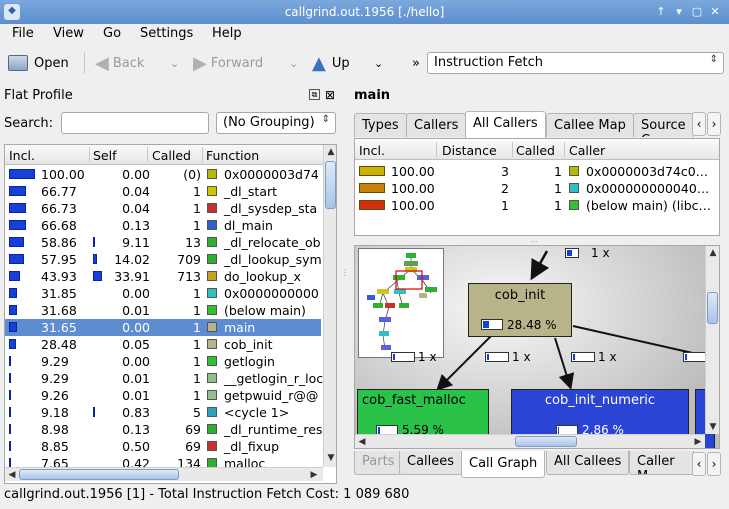 The width and height of the screenshot is (729, 509). What do you see at coordinates (587, 150) in the screenshot?
I see `col-caller: Caller` at bounding box center [587, 150].